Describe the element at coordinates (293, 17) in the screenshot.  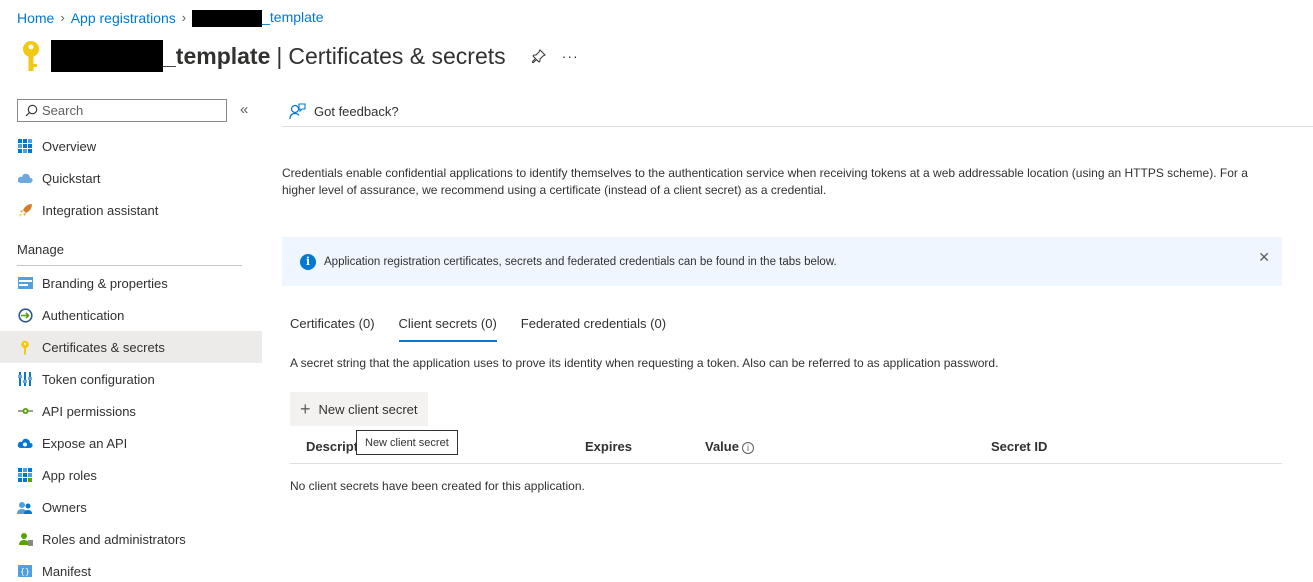
I see `breadcrumb-app-suffix: _template` at that location.